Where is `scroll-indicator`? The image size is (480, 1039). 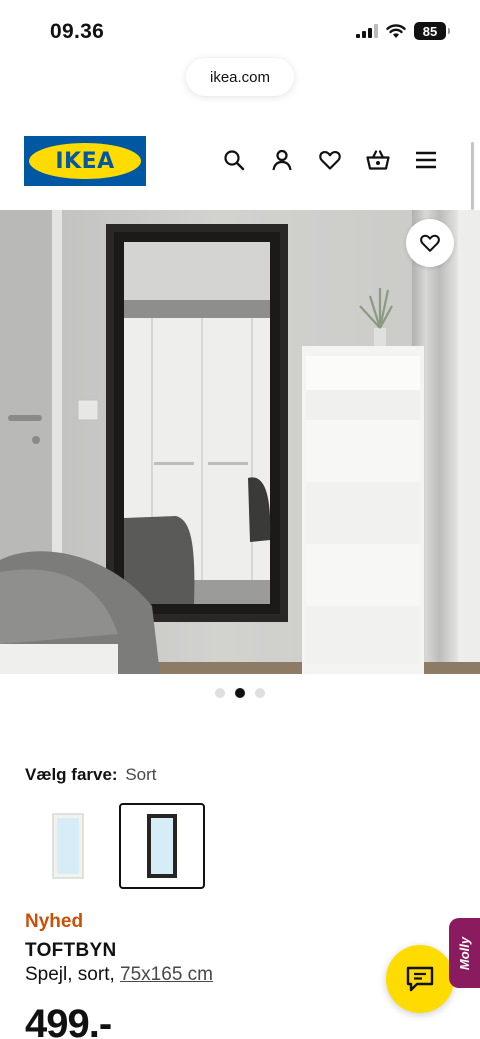
scroll-indicator is located at coordinates (472, 176).